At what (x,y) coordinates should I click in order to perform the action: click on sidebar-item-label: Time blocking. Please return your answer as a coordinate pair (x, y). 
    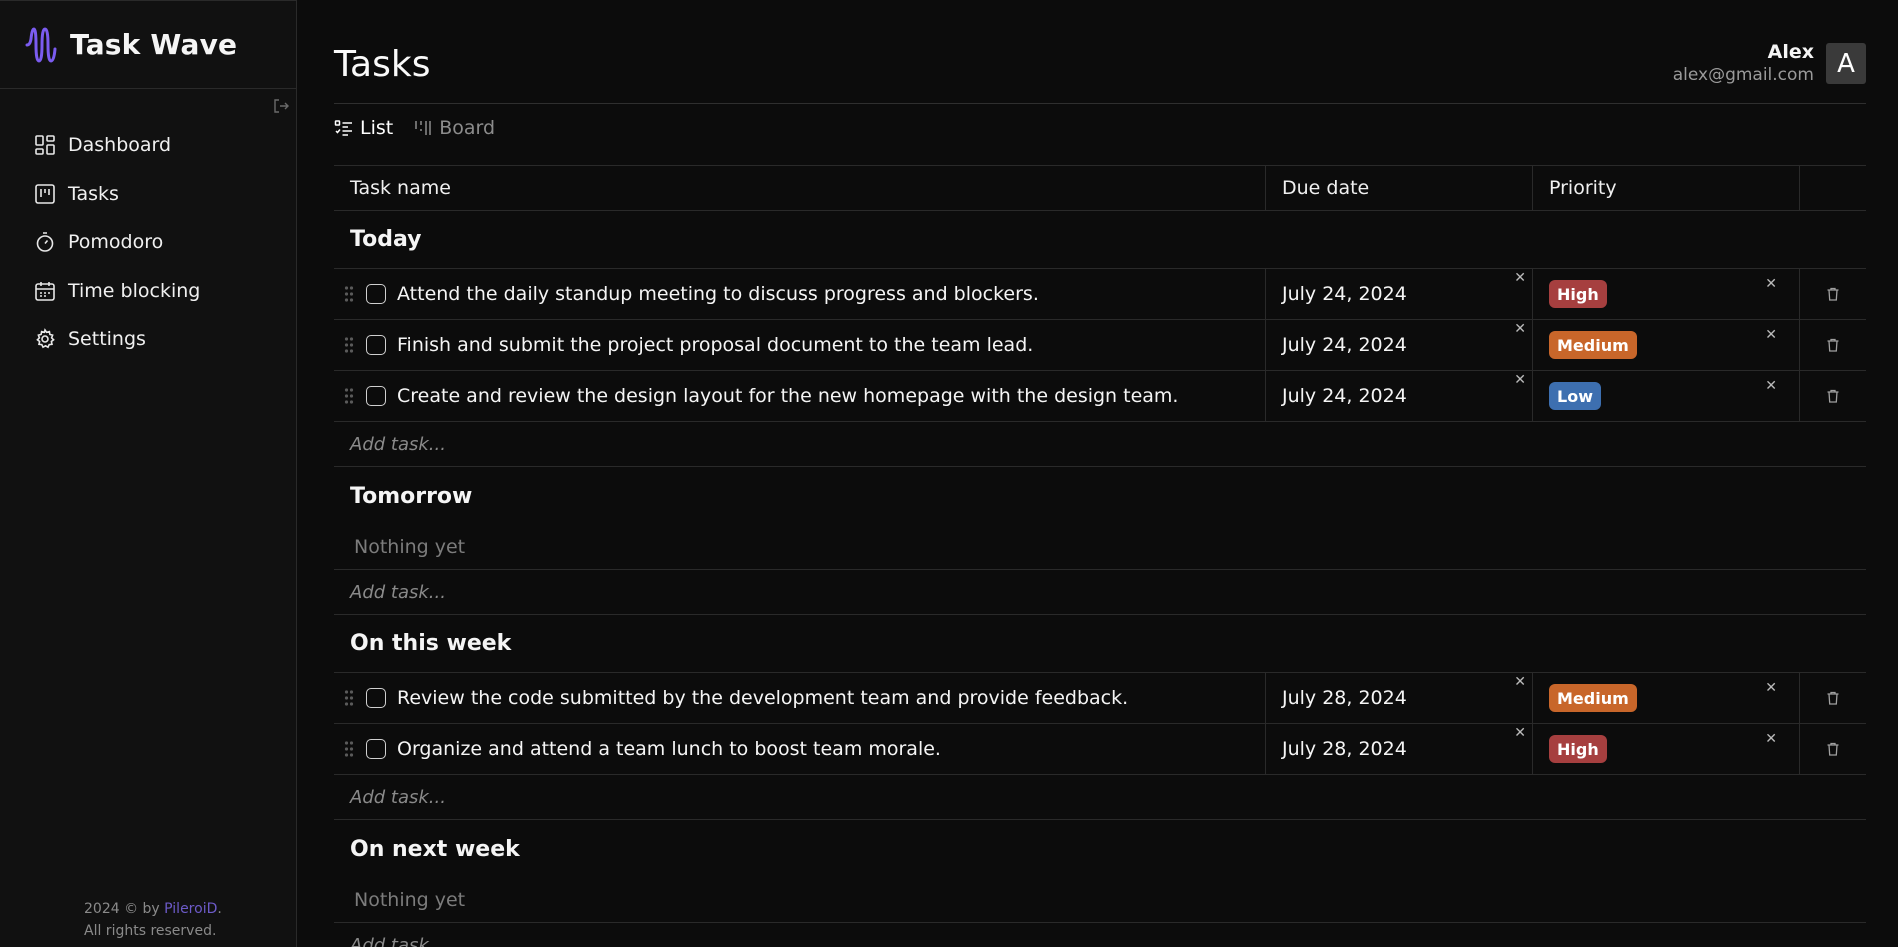
    Looking at the image, I should click on (134, 290).